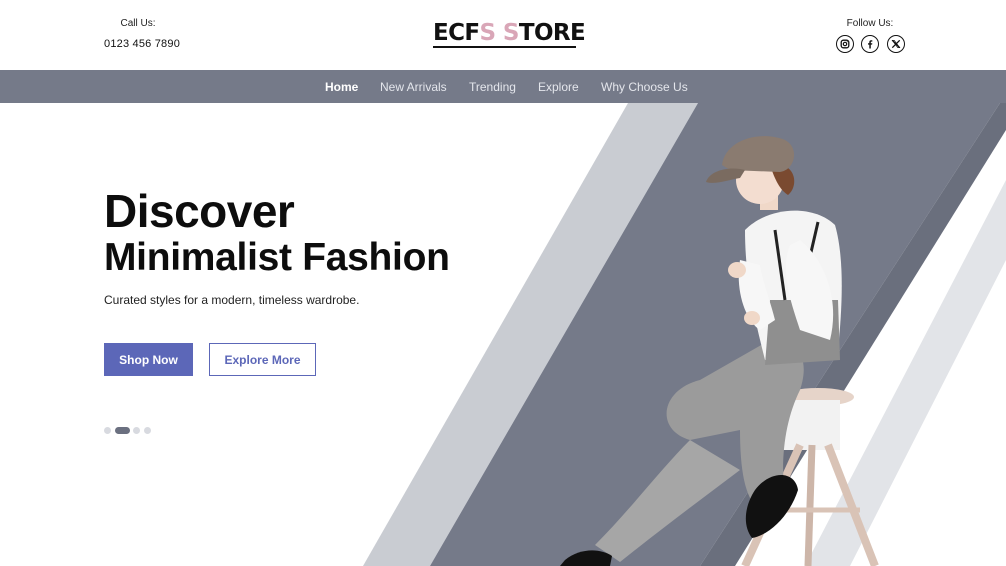 The image size is (1006, 566). I want to click on follow-us-label: Follow Us:, so click(870, 23).